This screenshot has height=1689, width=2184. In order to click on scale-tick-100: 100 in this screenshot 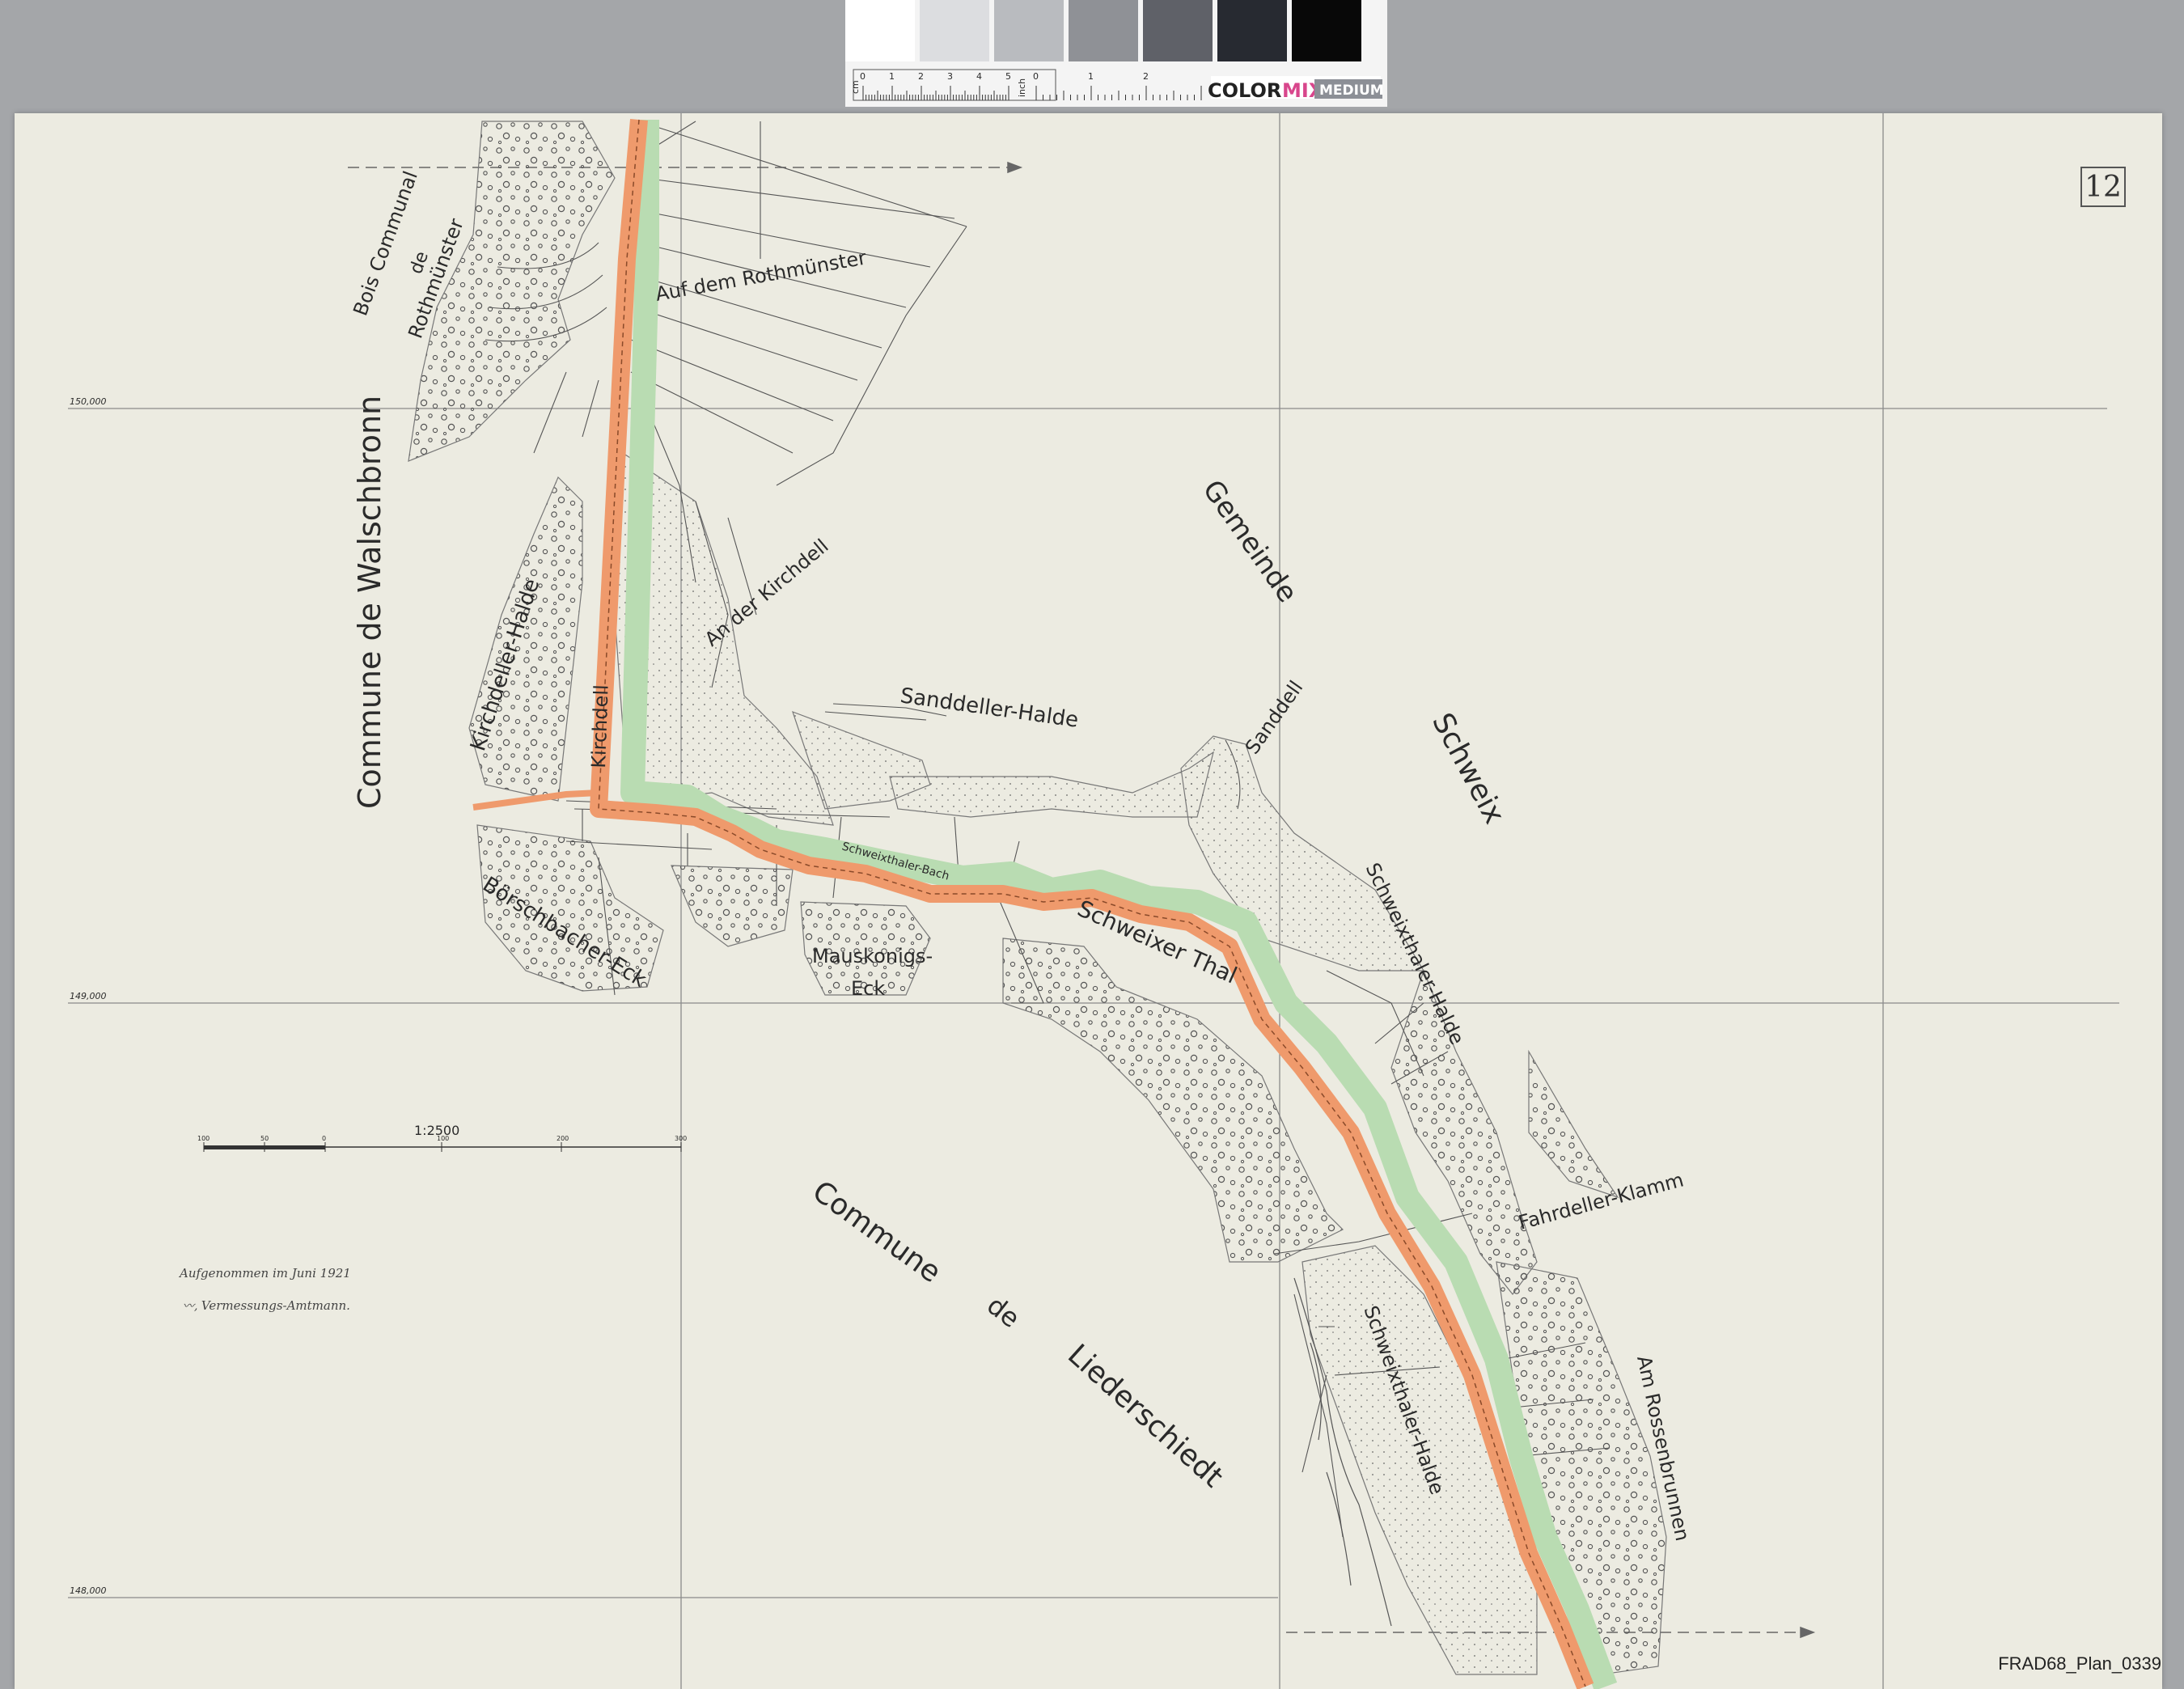, I will do `click(443, 1138)`.